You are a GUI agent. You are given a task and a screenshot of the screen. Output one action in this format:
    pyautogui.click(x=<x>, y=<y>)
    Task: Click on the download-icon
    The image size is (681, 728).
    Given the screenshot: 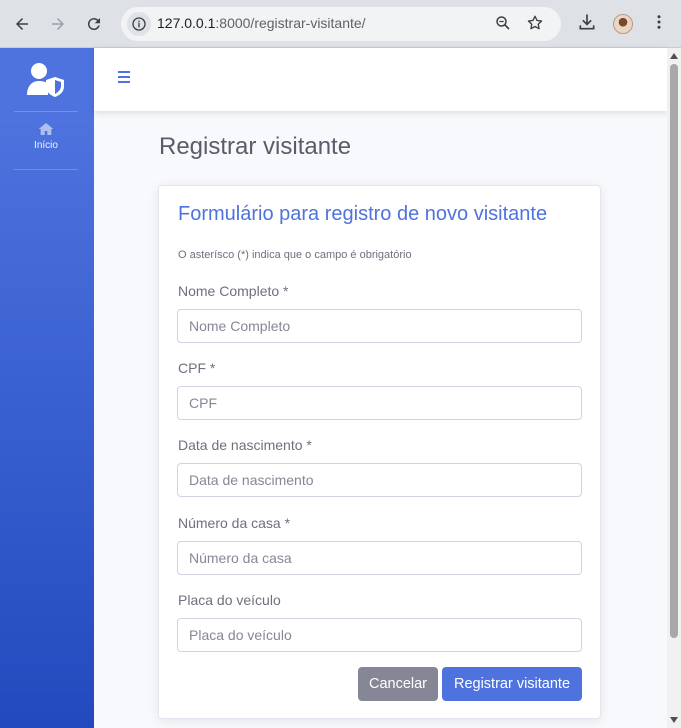 What is the action you would take?
    pyautogui.click(x=587, y=24)
    